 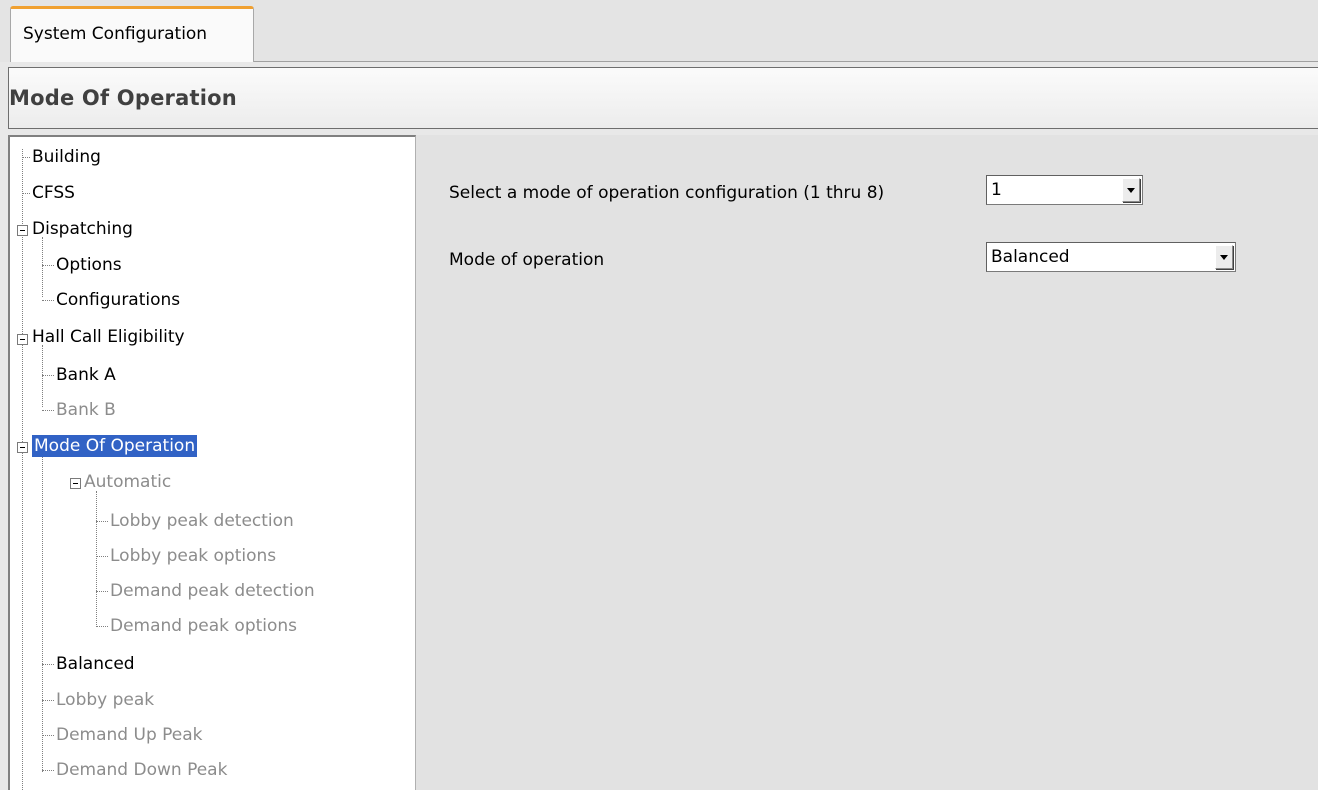 I want to click on tab-system-configuration: System Configuration, so click(x=132, y=34).